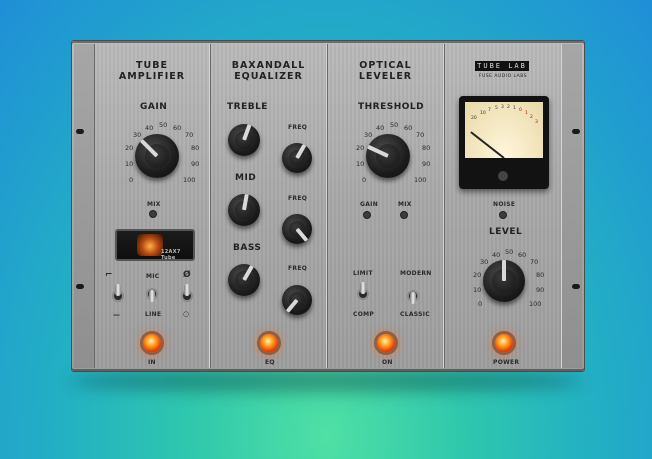  Describe the element at coordinates (483, 113) in the screenshot. I see `meter-scale: 10` at that location.